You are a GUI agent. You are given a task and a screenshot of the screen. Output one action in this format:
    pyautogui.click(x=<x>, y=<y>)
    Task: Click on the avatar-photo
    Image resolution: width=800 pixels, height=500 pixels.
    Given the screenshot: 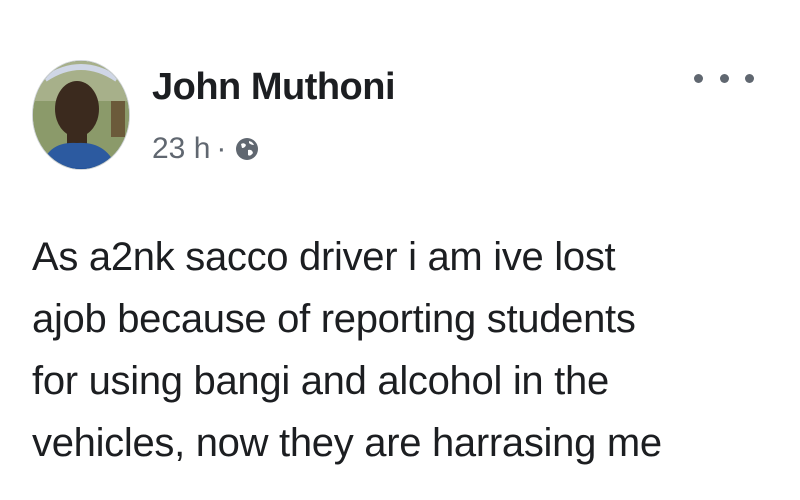 What is the action you would take?
    pyautogui.click(x=81, y=115)
    